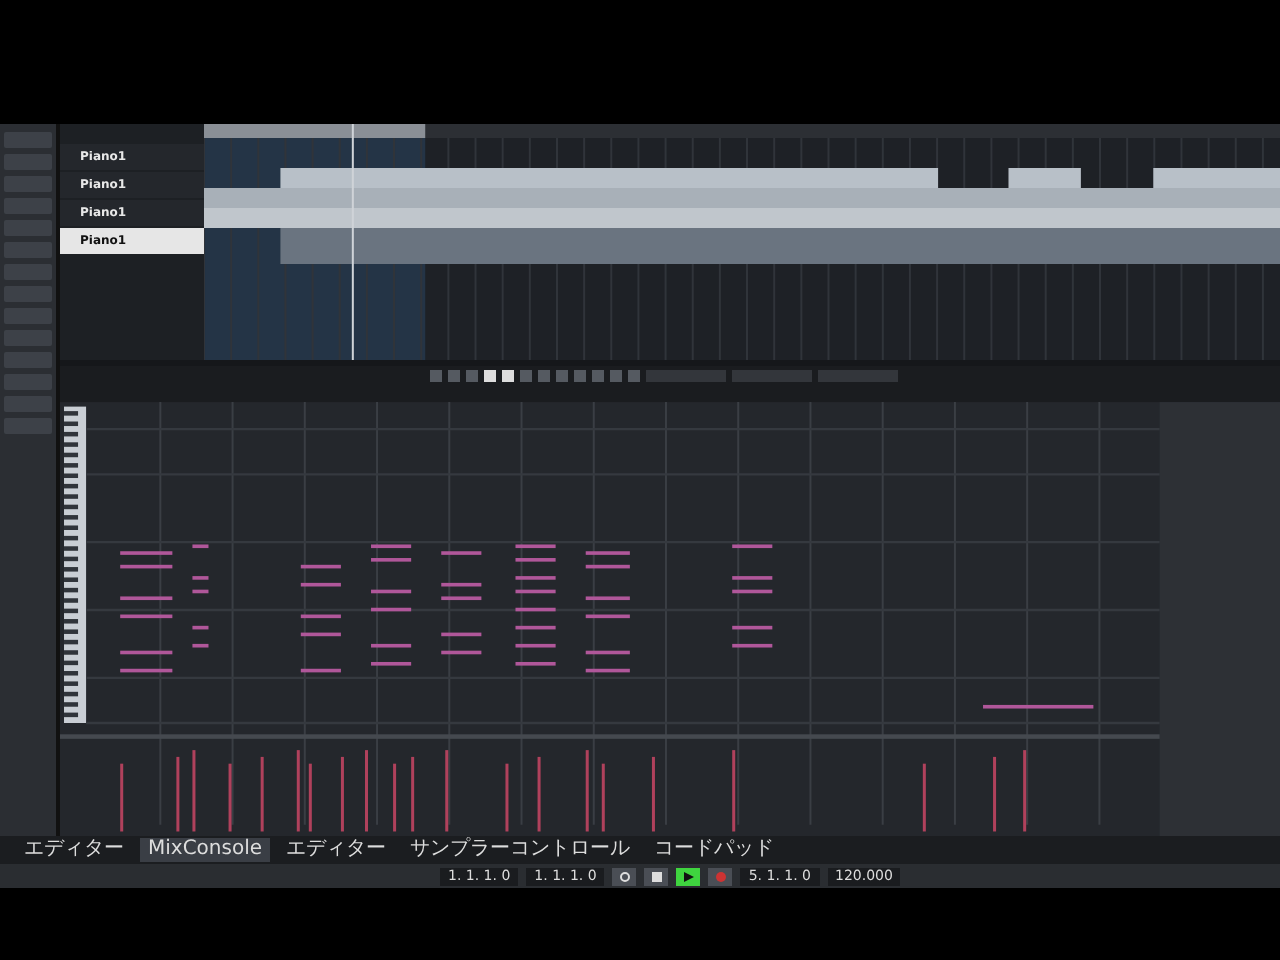 The image size is (1280, 960). I want to click on zone-tab: コードパッド, so click(714, 850).